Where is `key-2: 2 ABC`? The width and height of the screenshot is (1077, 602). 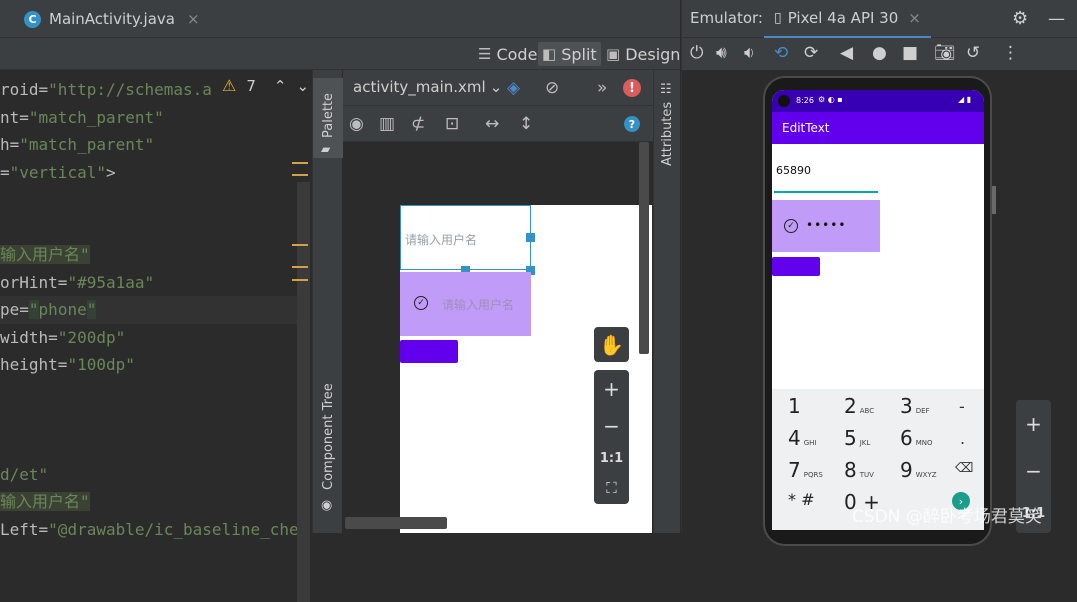
key-2: 2 ABC is located at coordinates (872, 410).